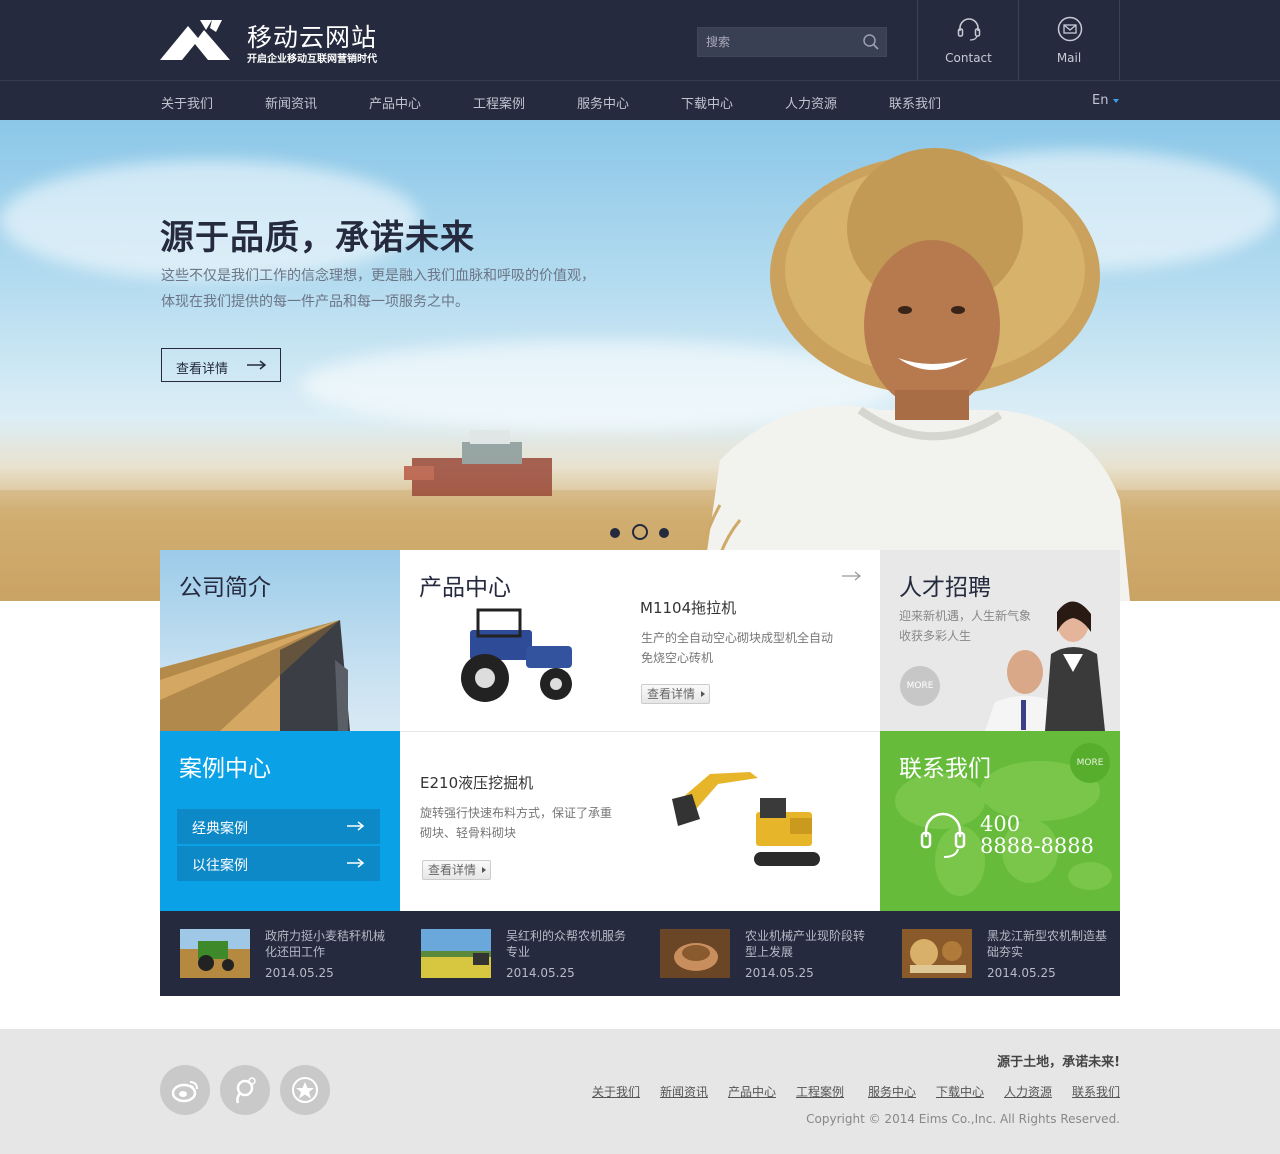 Image resolution: width=1280 pixels, height=1154 pixels. Describe the element at coordinates (1047, 944) in the screenshot. I see `news-title: 黑龙江新型农机制造基础夯实` at that location.